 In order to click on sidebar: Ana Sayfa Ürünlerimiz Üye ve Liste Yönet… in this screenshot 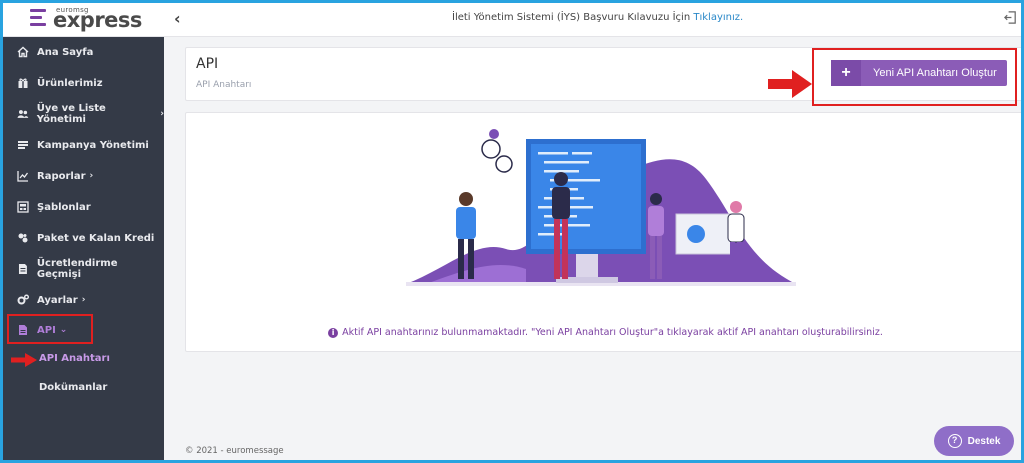, I will do `click(83, 248)`.